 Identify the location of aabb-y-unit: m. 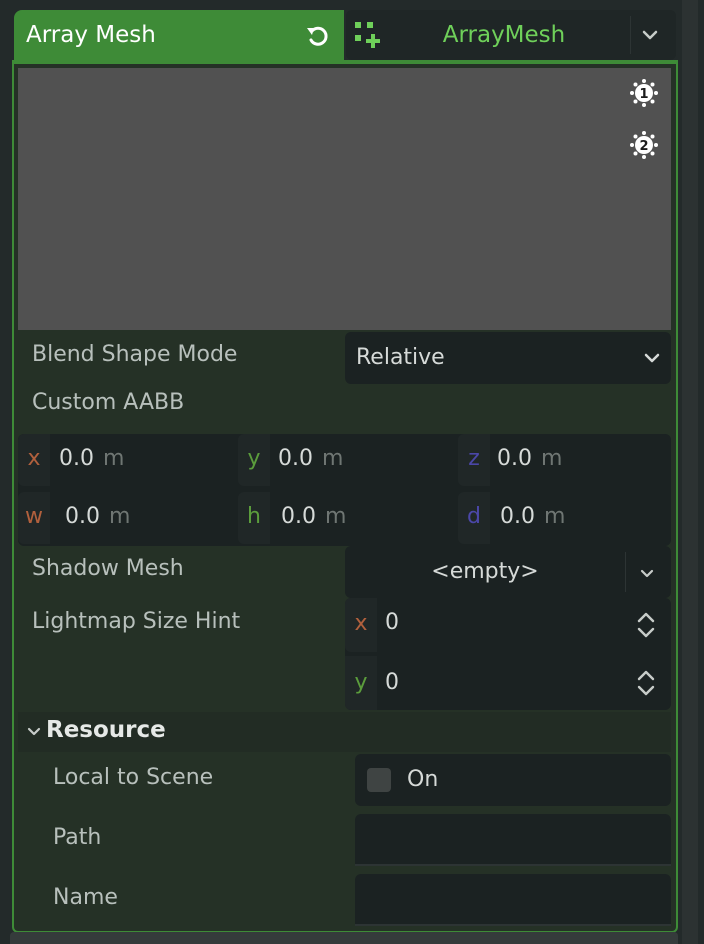
(333, 458).